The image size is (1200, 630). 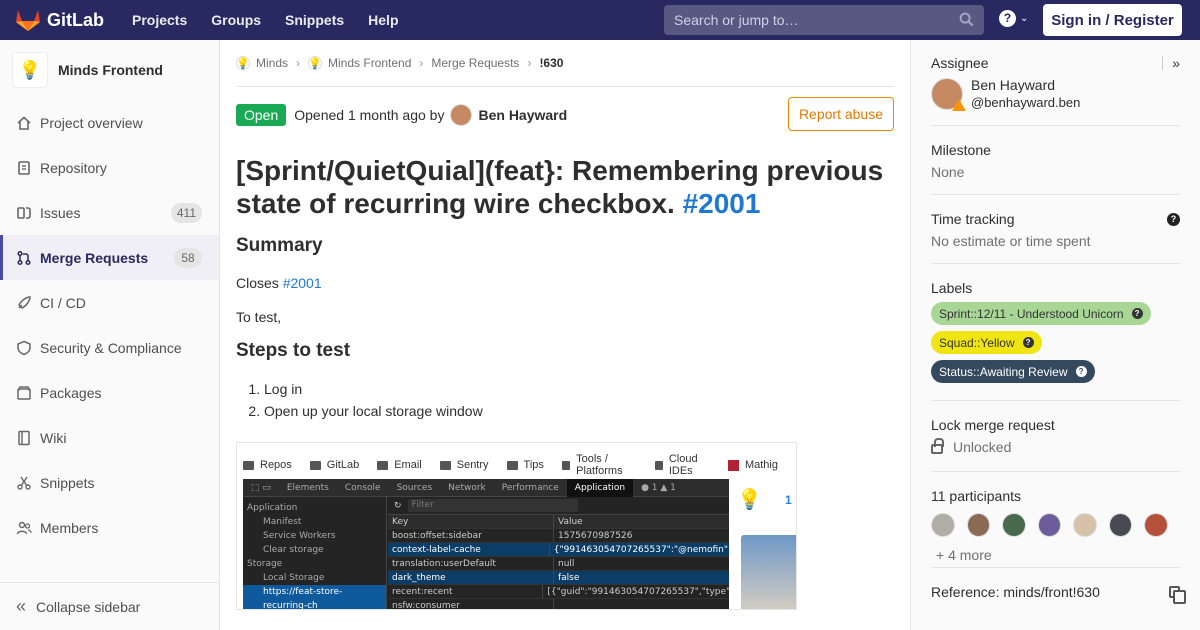 What do you see at coordinates (788, 500) in the screenshot?
I see `app-preview-text: 1` at bounding box center [788, 500].